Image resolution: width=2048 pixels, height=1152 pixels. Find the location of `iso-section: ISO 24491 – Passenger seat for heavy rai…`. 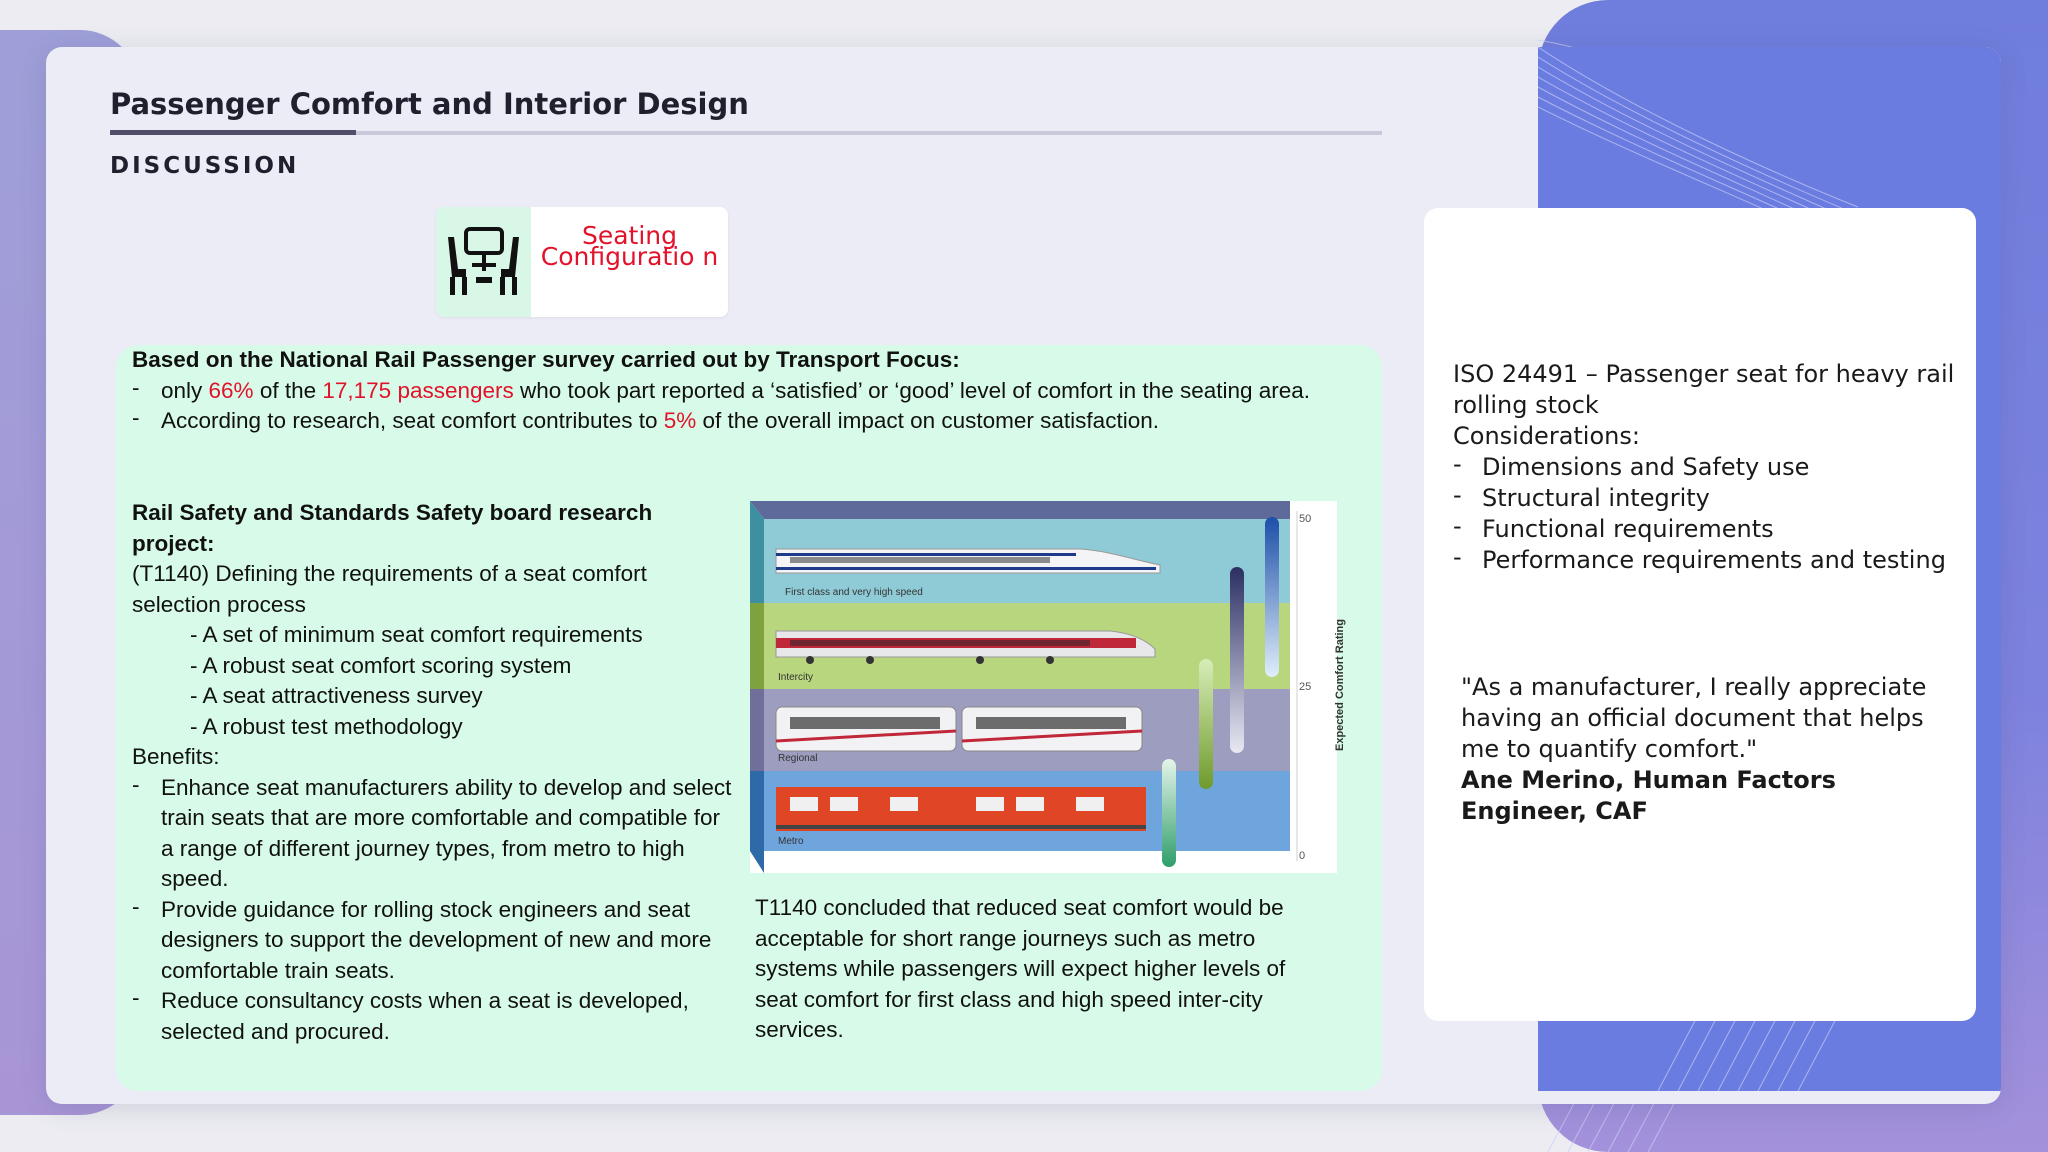

iso-section: ISO 24491 – Passenger seat for heavy rai… is located at coordinates (1713, 467).